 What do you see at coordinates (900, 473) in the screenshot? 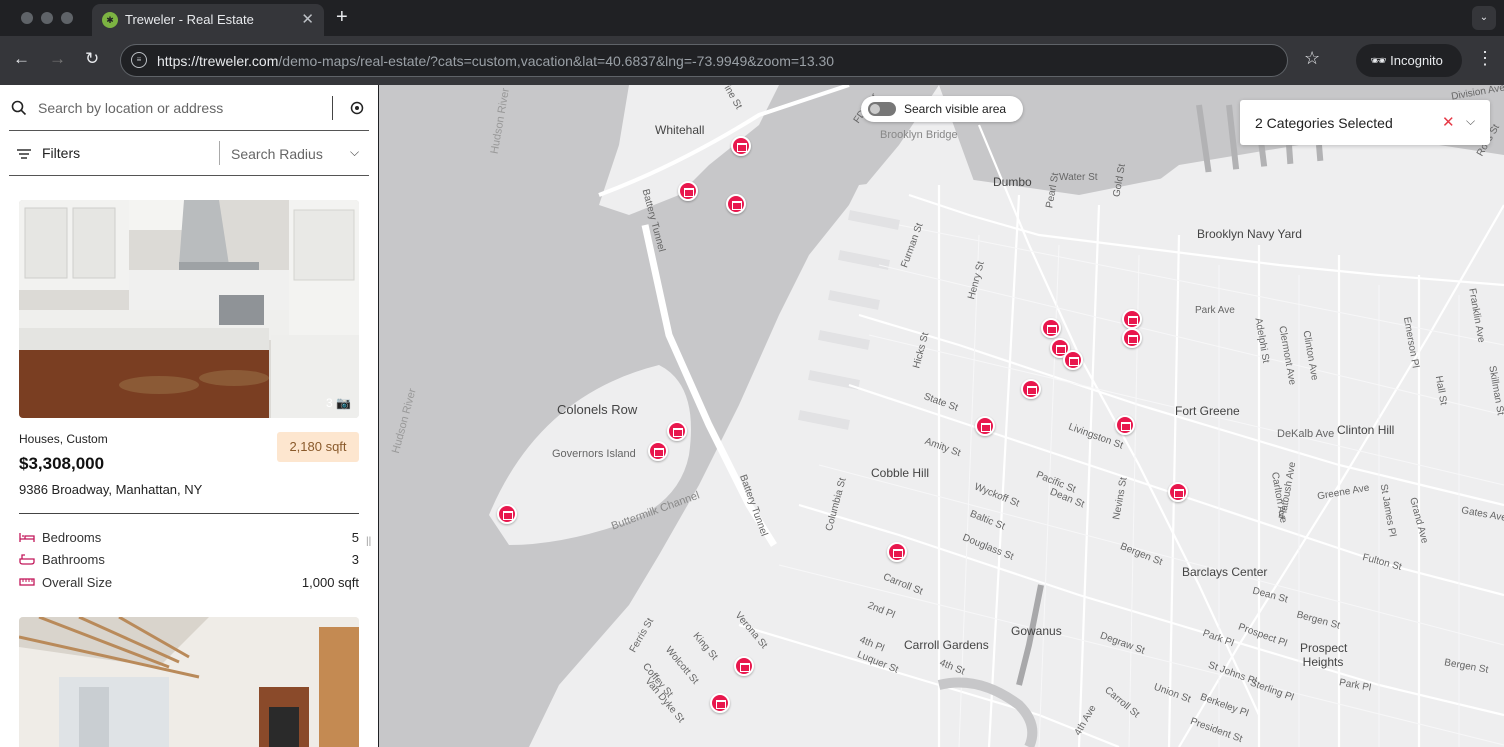
I see `map-label: Cobble Hill` at bounding box center [900, 473].